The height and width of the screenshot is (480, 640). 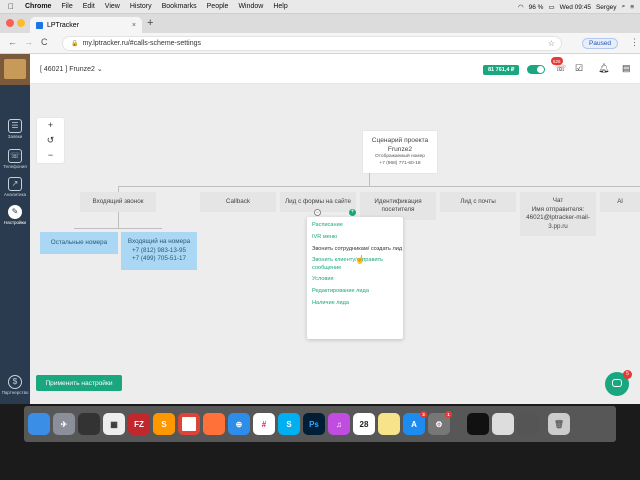 I want to click on project-logo, so click(x=15, y=69).